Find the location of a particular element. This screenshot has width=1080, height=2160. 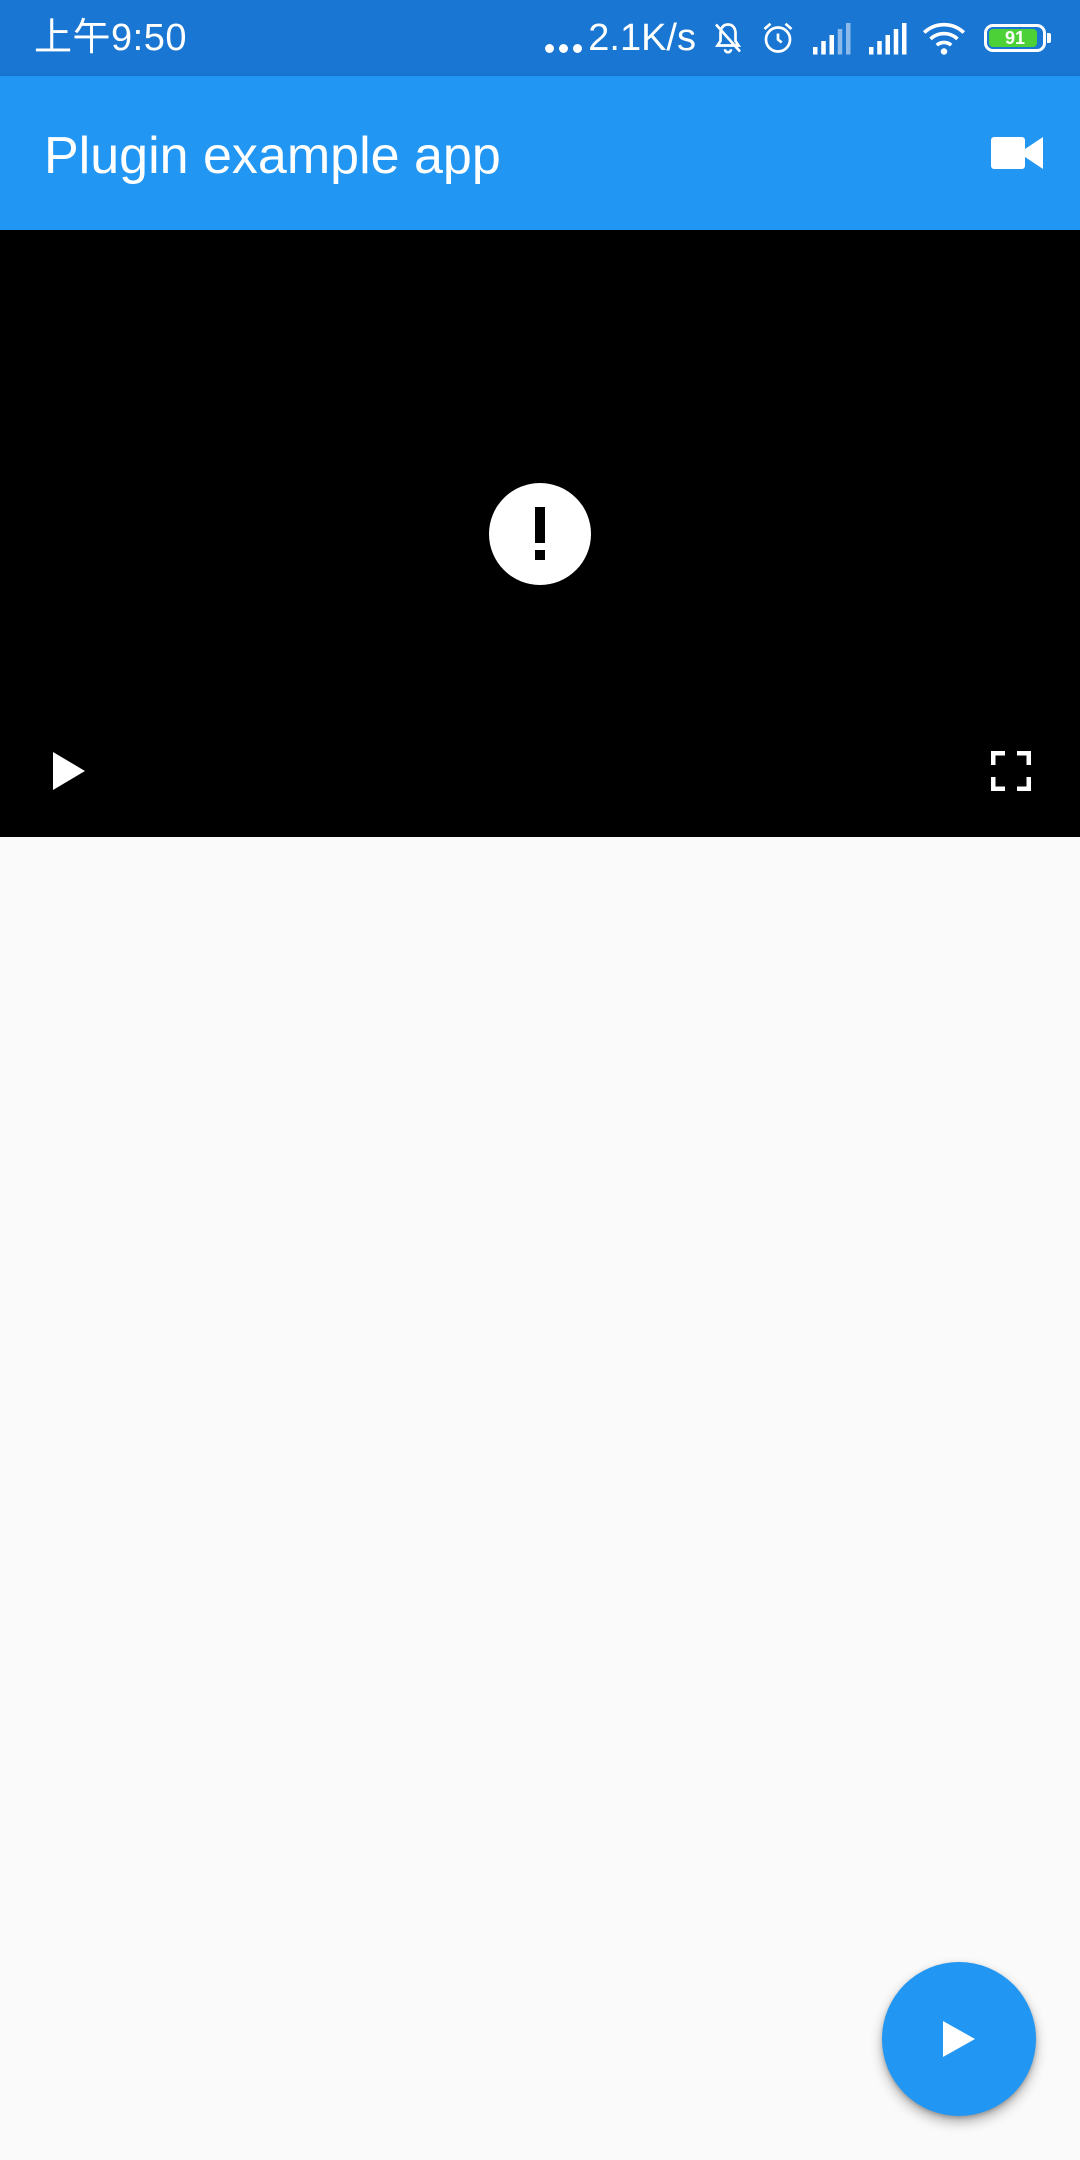

battery-icon: 91 is located at coordinates (1017, 38).